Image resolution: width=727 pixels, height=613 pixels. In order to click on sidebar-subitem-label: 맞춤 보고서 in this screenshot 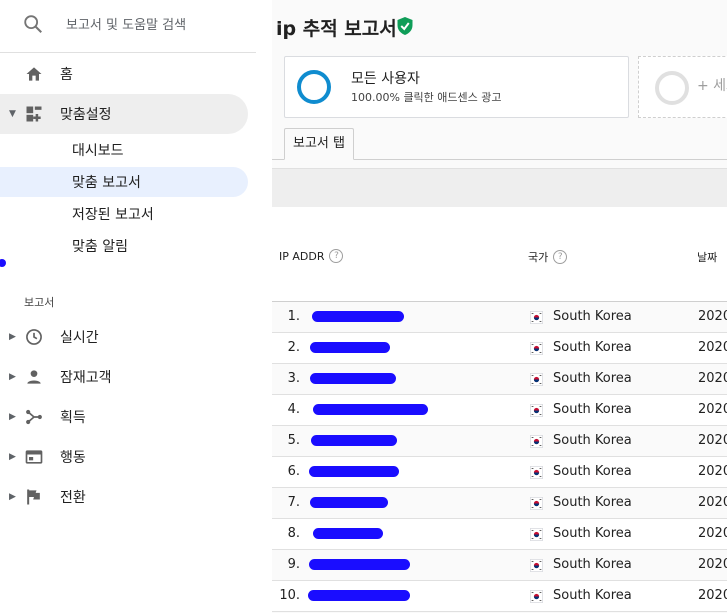, I will do `click(106, 183)`.